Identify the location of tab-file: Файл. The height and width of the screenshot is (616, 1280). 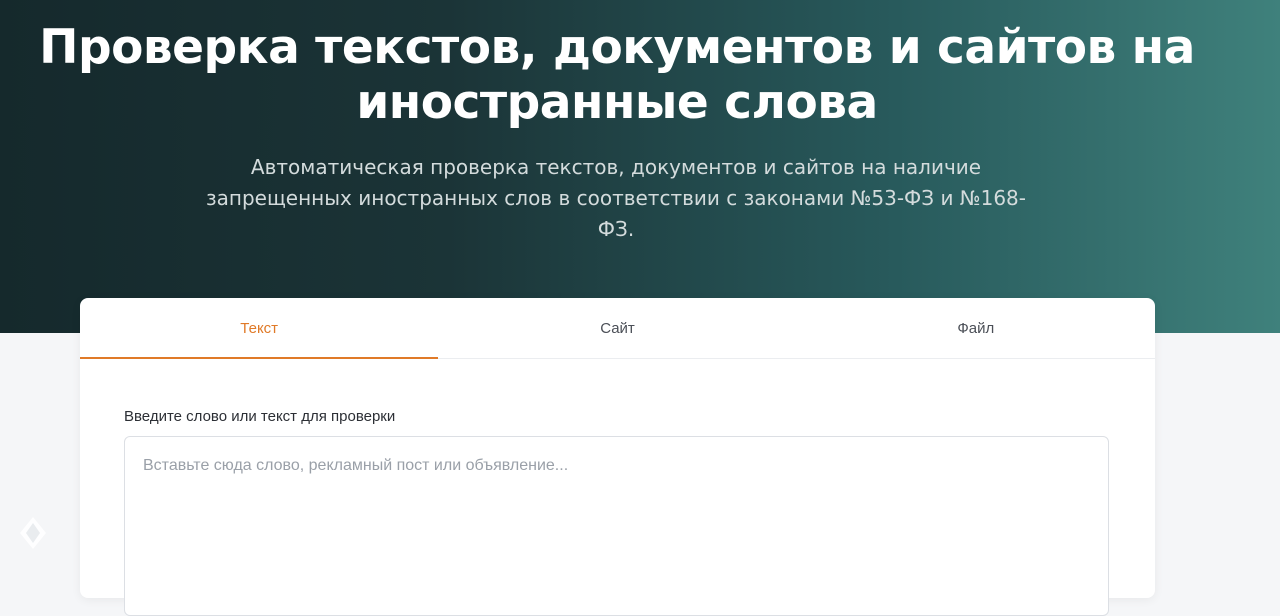
(976, 328).